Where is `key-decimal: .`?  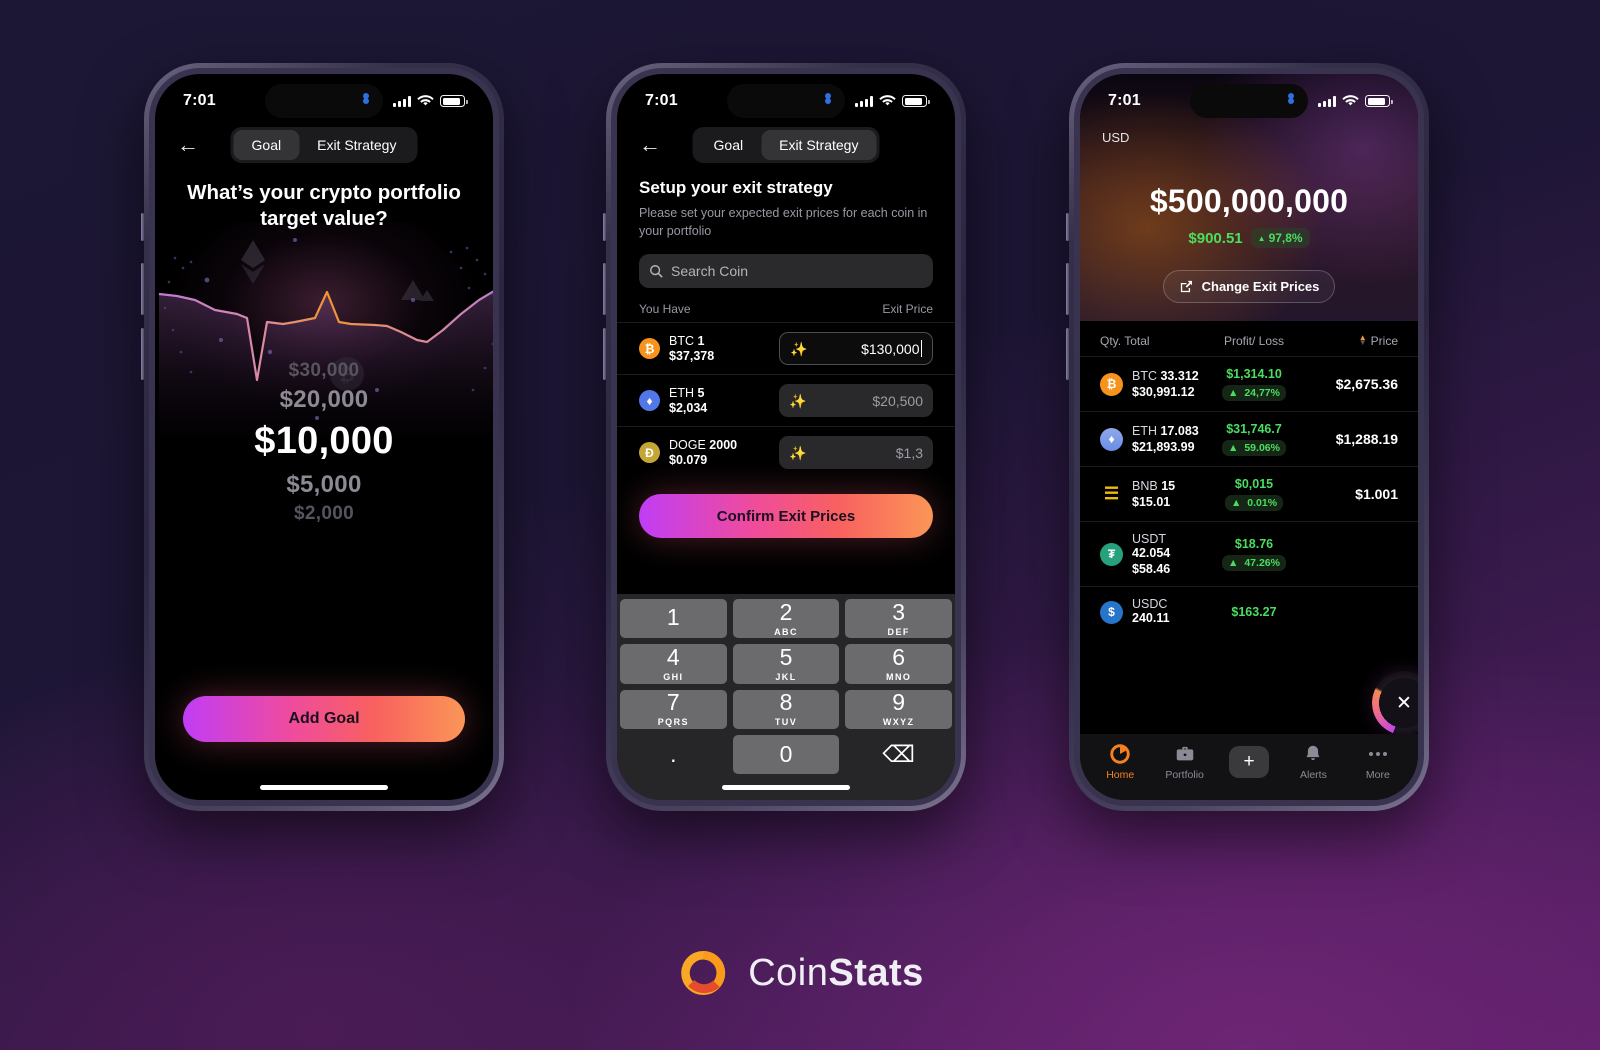
key-decimal: . is located at coordinates (673, 754).